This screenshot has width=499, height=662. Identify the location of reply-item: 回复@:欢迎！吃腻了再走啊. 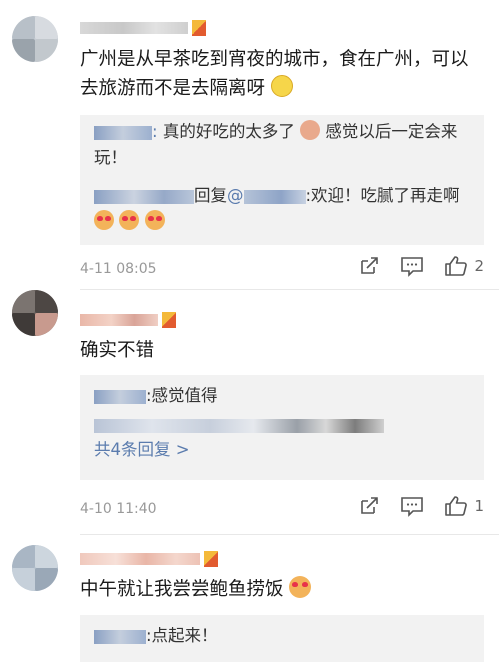
(282, 209).